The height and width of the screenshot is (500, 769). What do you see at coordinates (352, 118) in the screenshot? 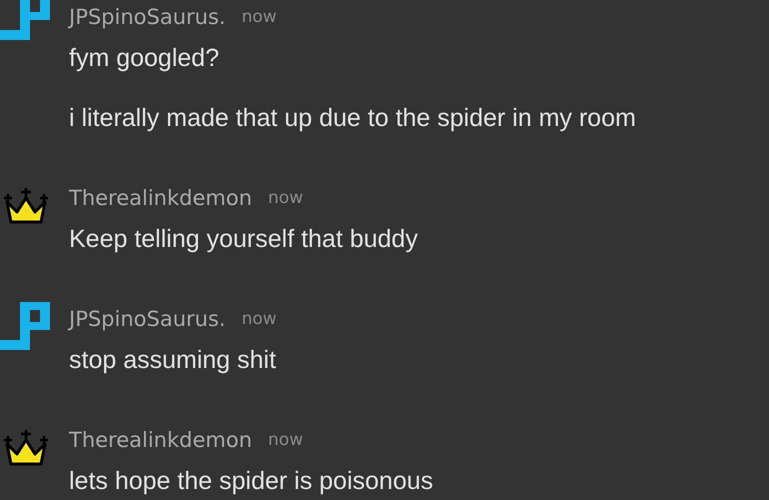
I see `message-text: i literally made that up due to the spider in my room` at bounding box center [352, 118].